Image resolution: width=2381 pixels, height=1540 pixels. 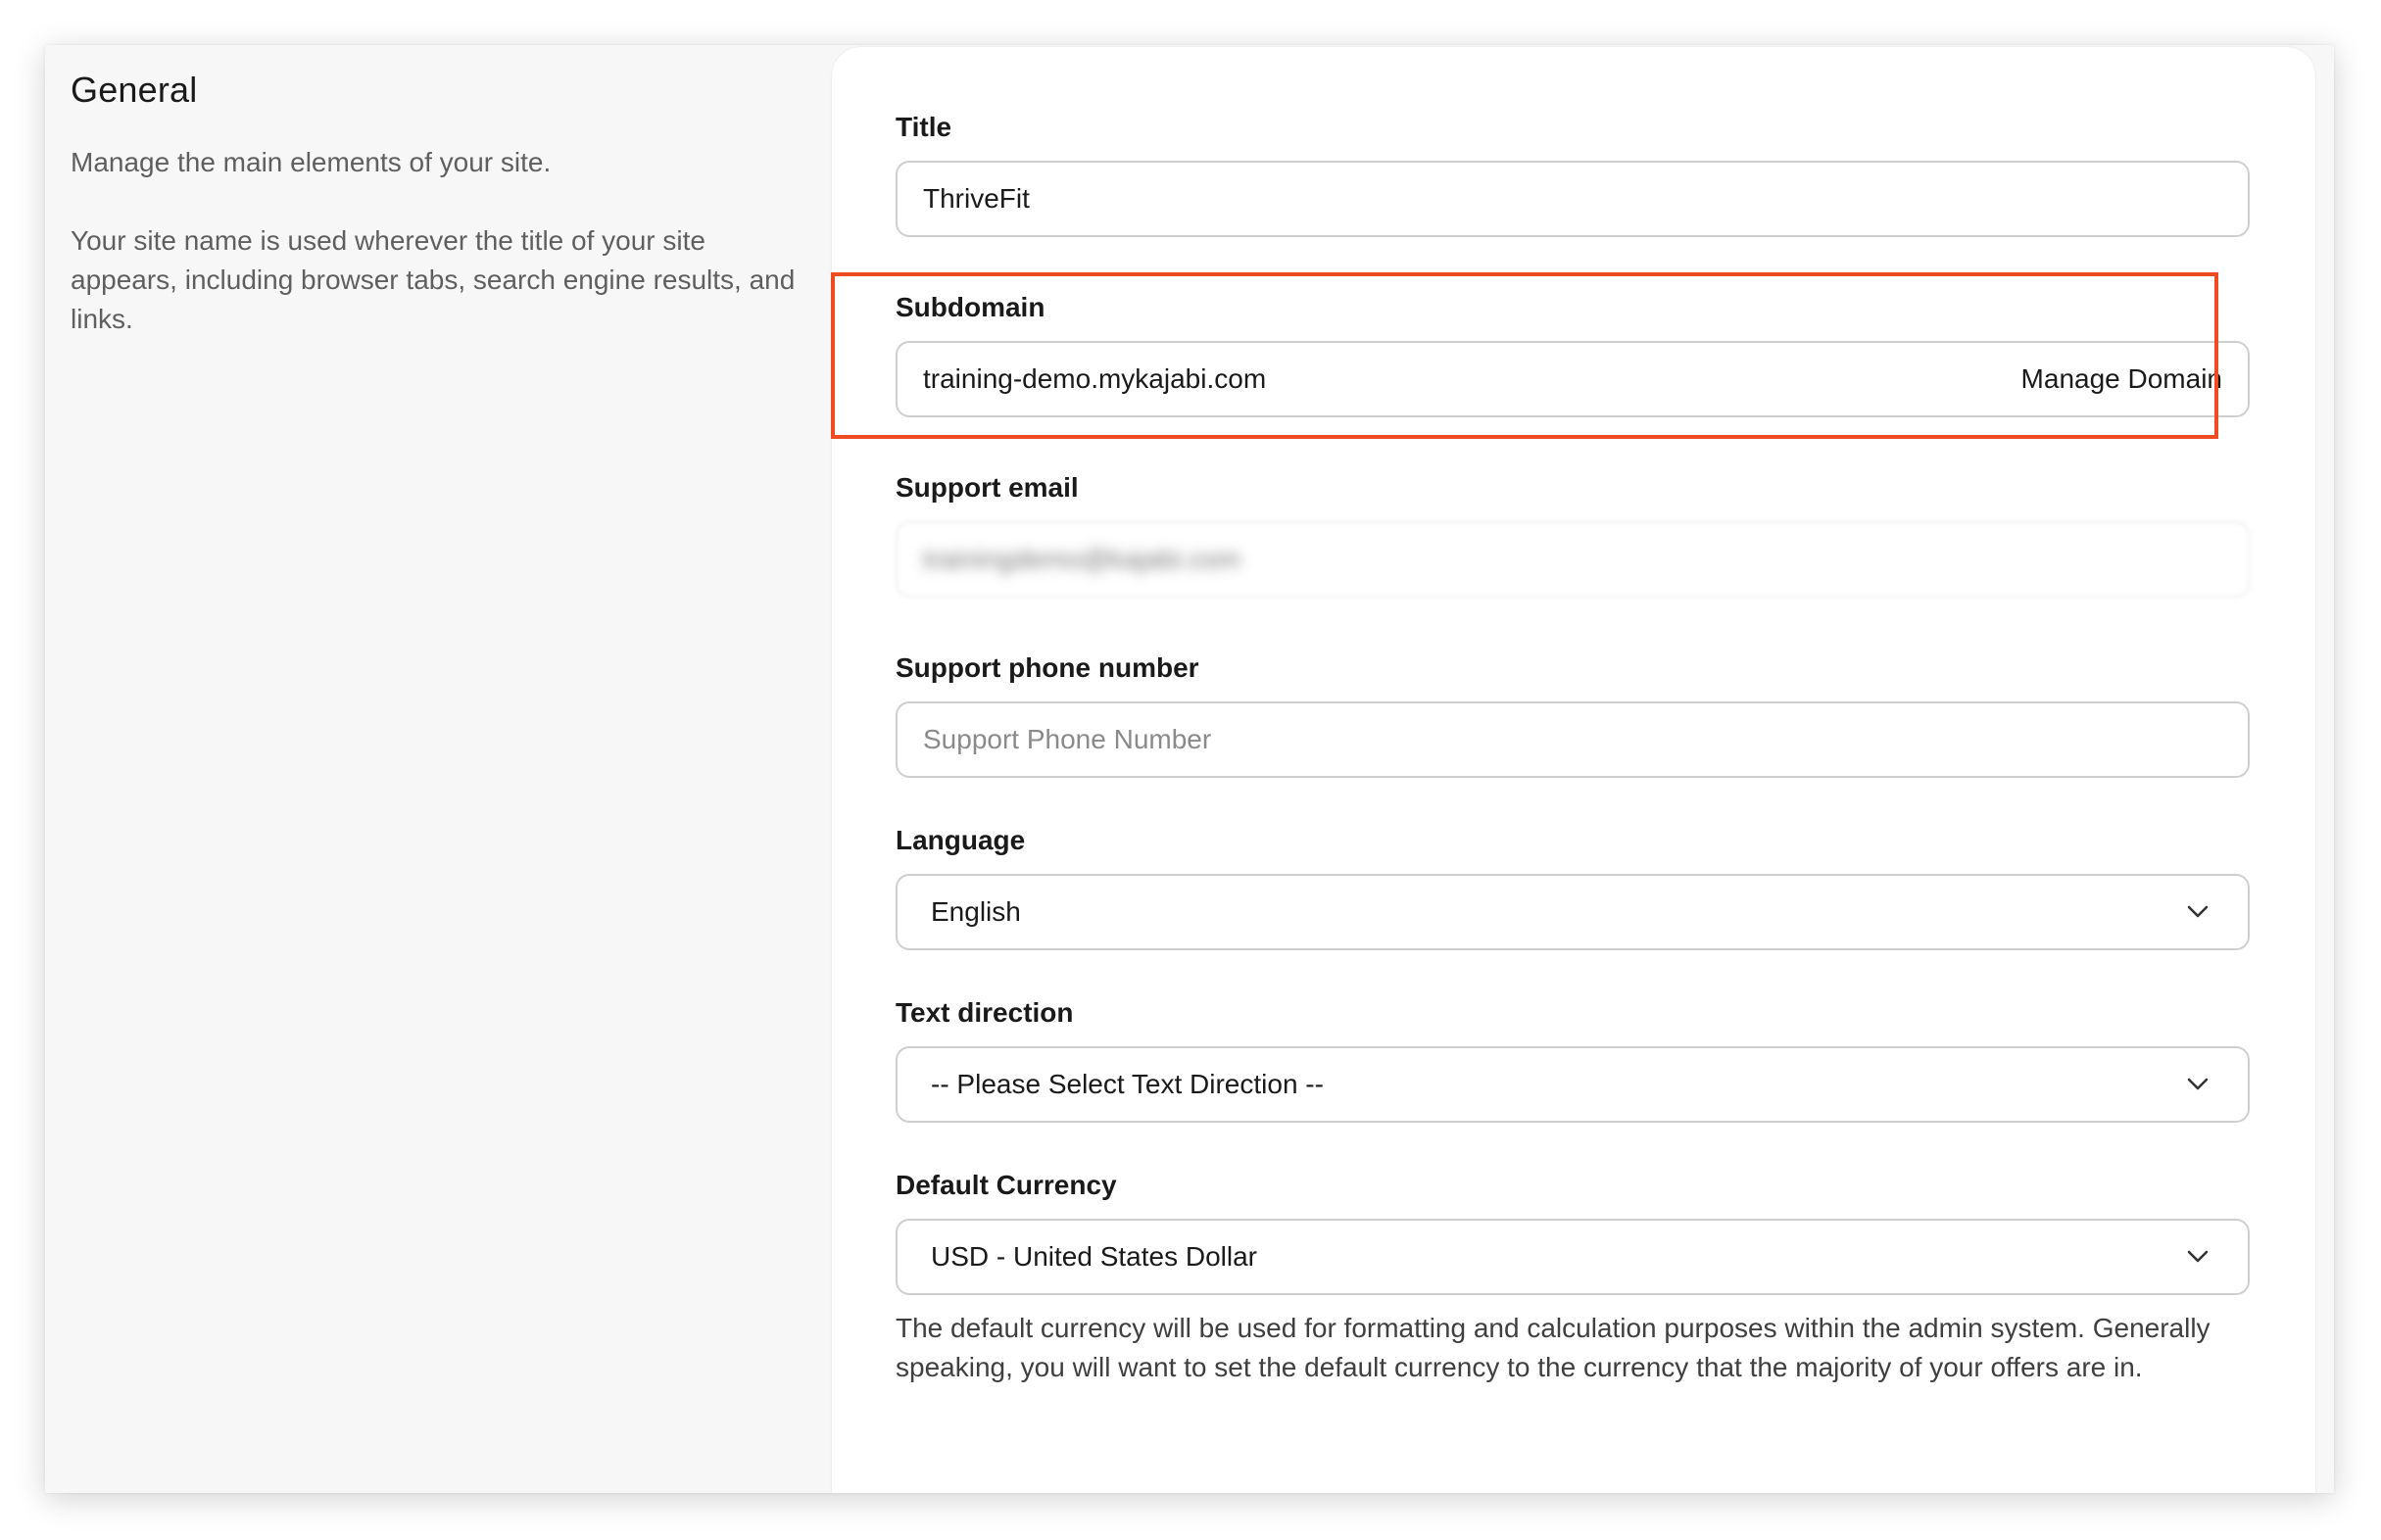 What do you see at coordinates (1573, 379) in the screenshot?
I see `subdomain-input: training-demo.mykajabi.com Manage Domain` at bounding box center [1573, 379].